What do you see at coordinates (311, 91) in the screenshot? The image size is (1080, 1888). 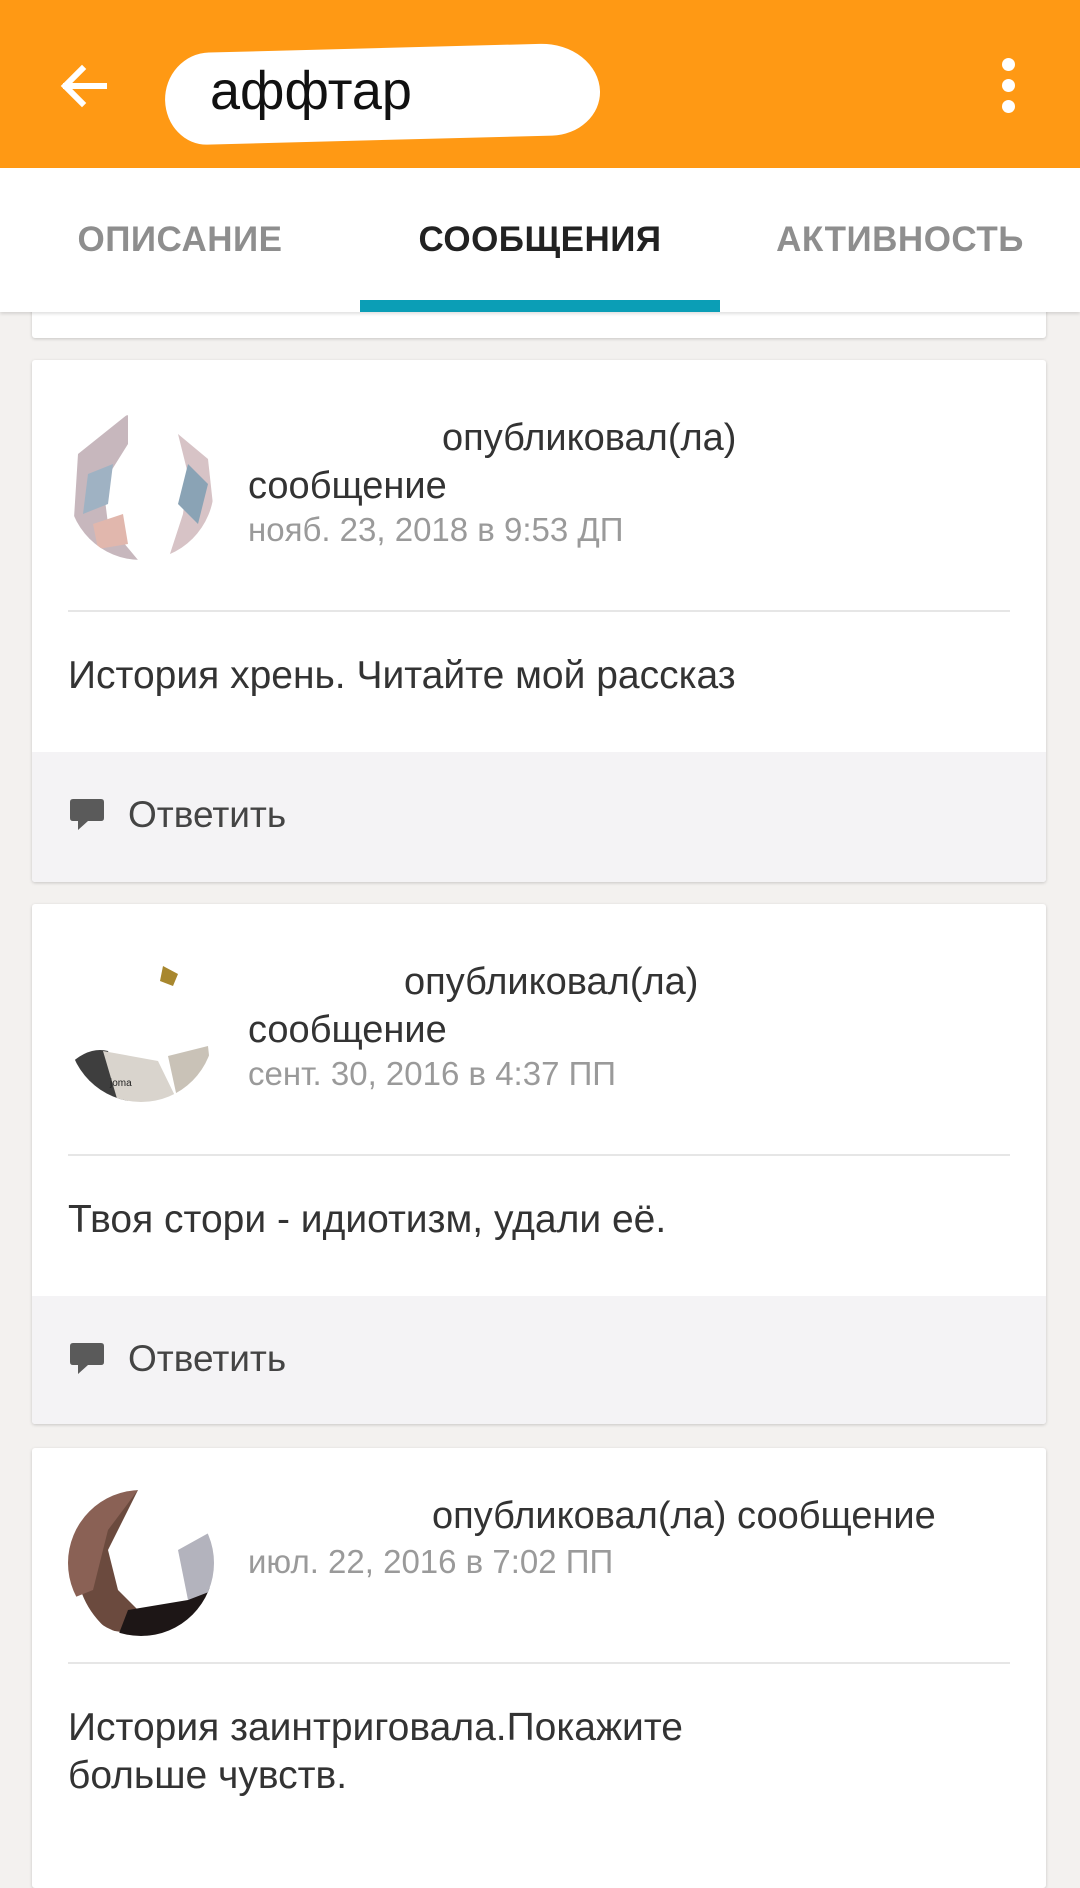 I see `page-title: аффтар` at bounding box center [311, 91].